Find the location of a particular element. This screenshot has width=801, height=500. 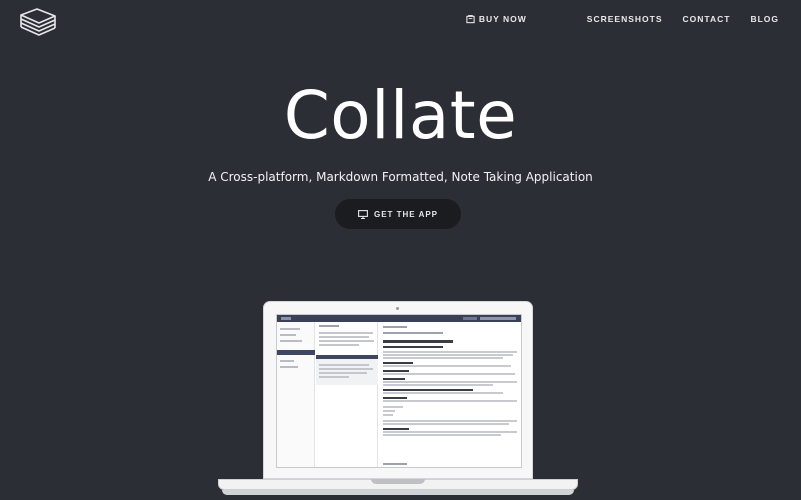

app-sidebar is located at coordinates (296, 394).